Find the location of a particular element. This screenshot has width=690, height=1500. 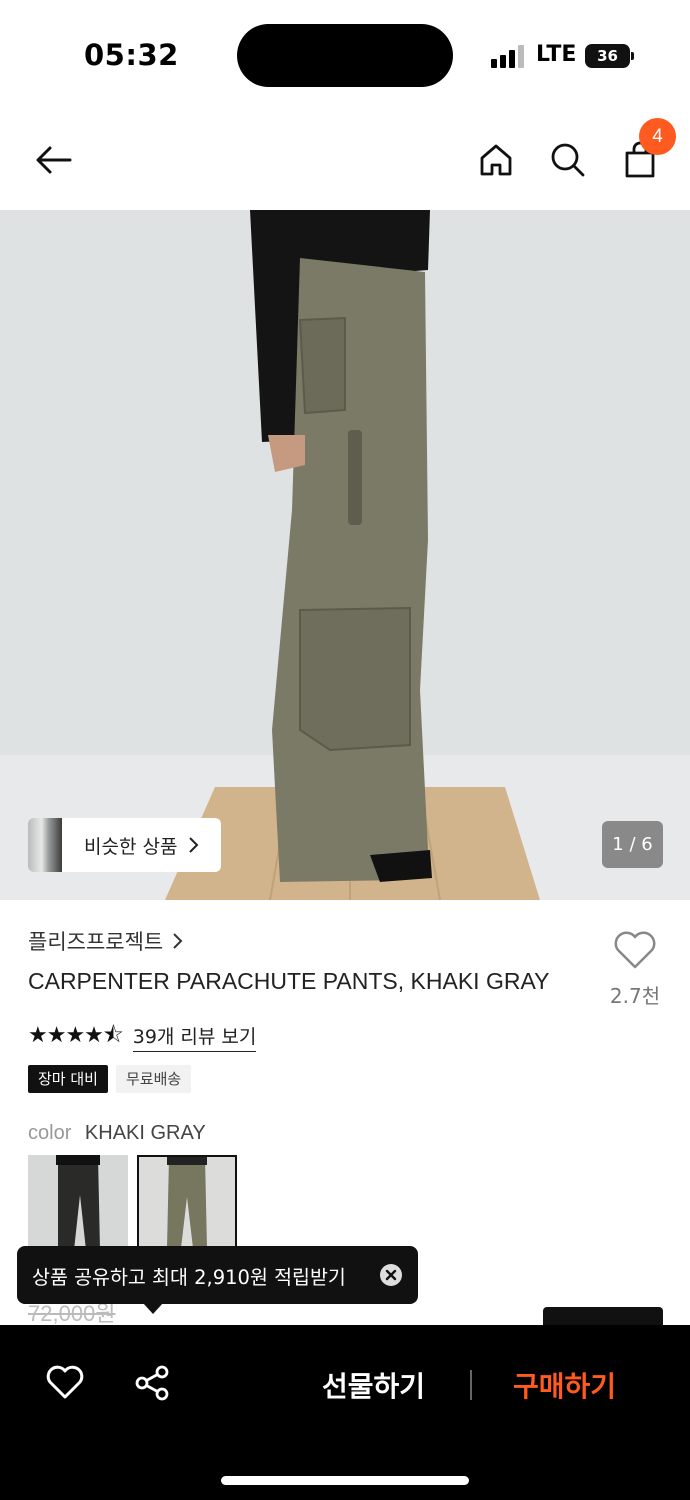

top-nav is located at coordinates (345, 160).